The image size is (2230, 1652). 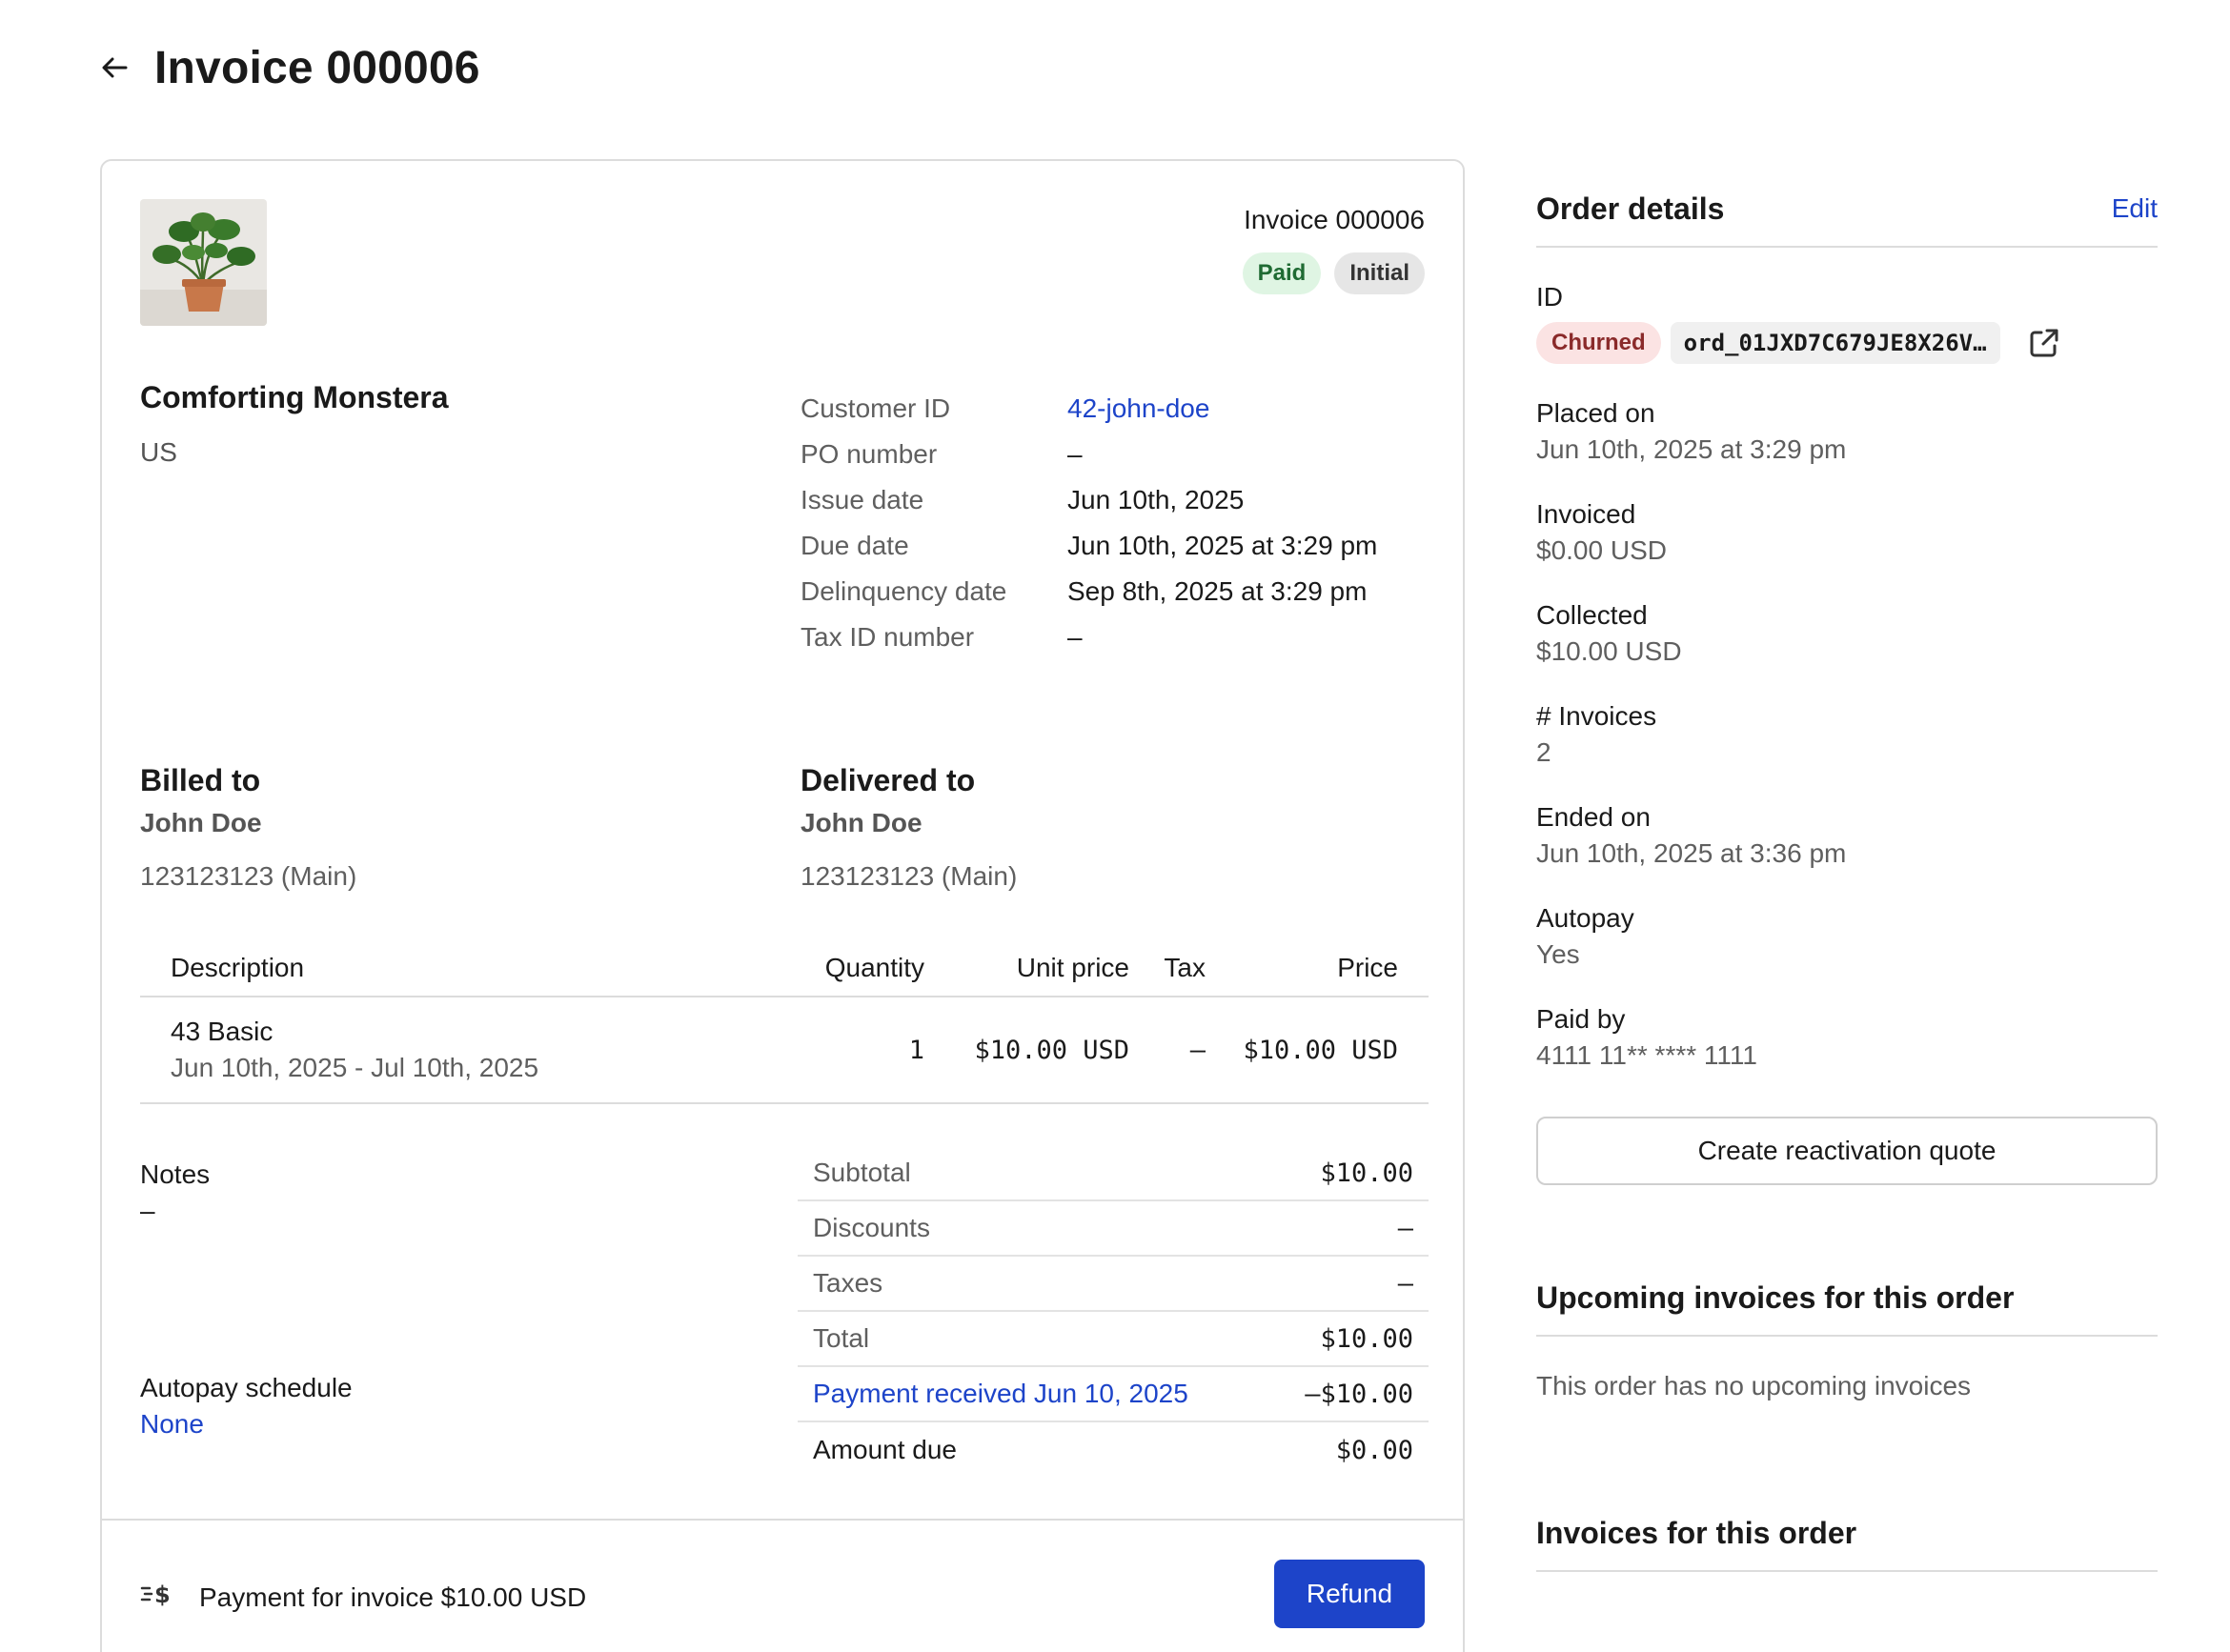 I want to click on field-value: Jun 10th, 2025 at 3:29 pm, so click(x=1691, y=449).